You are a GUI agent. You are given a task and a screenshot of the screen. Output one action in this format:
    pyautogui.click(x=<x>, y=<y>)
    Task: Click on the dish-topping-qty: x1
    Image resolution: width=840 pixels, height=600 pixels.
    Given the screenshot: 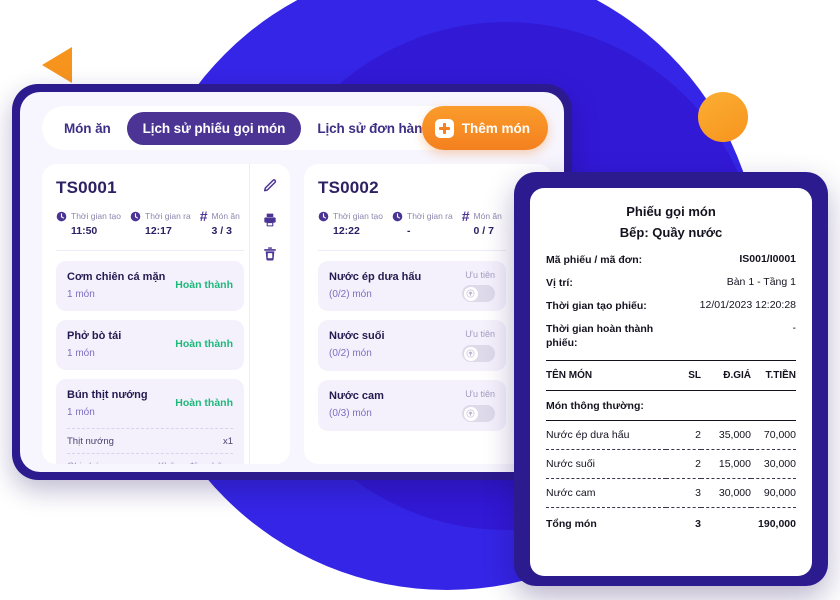 What is the action you would take?
    pyautogui.click(x=227, y=441)
    